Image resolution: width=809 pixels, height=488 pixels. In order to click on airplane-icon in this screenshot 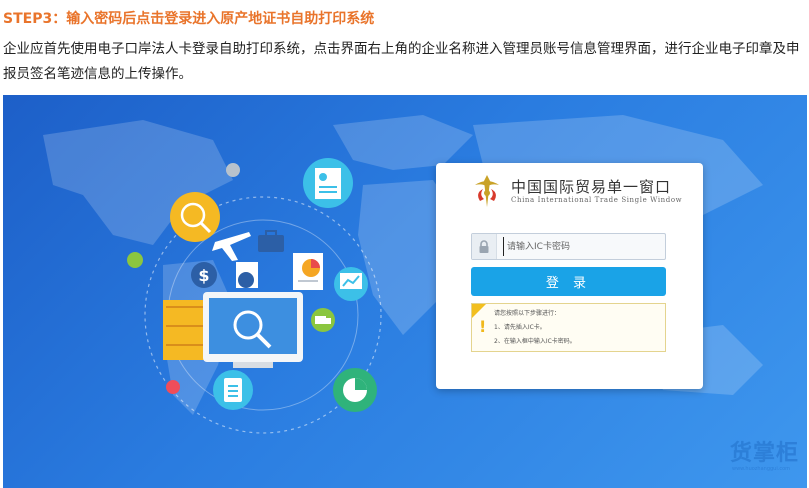, I will do `click(231, 246)`.